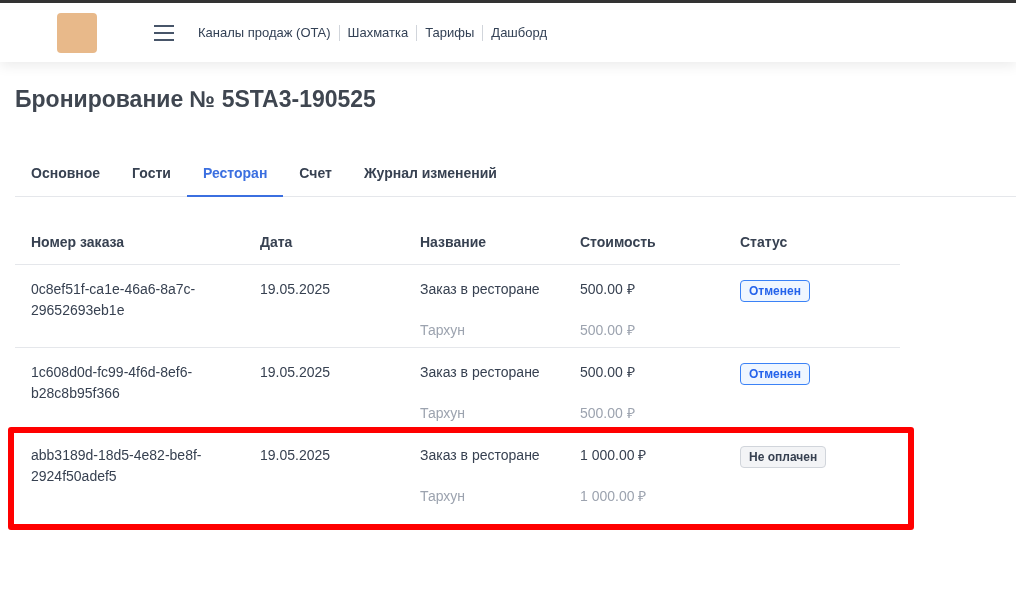 This screenshot has width=1016, height=616. Describe the element at coordinates (618, 242) in the screenshot. I see `column-header: Стоимость` at that location.